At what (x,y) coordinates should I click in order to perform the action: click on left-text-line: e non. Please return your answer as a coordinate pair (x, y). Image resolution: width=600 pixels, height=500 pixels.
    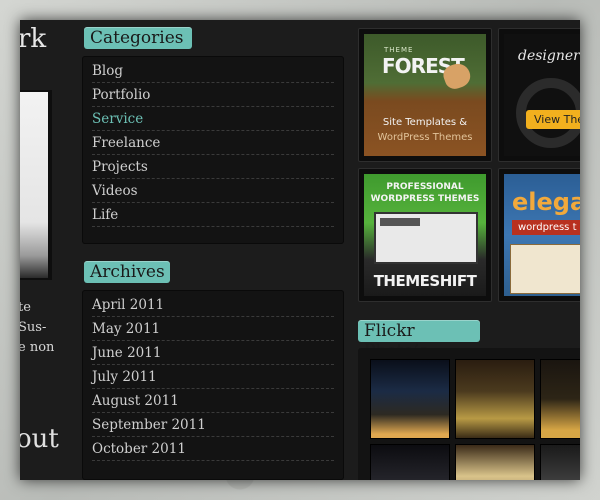
    Looking at the image, I should click on (37, 347).